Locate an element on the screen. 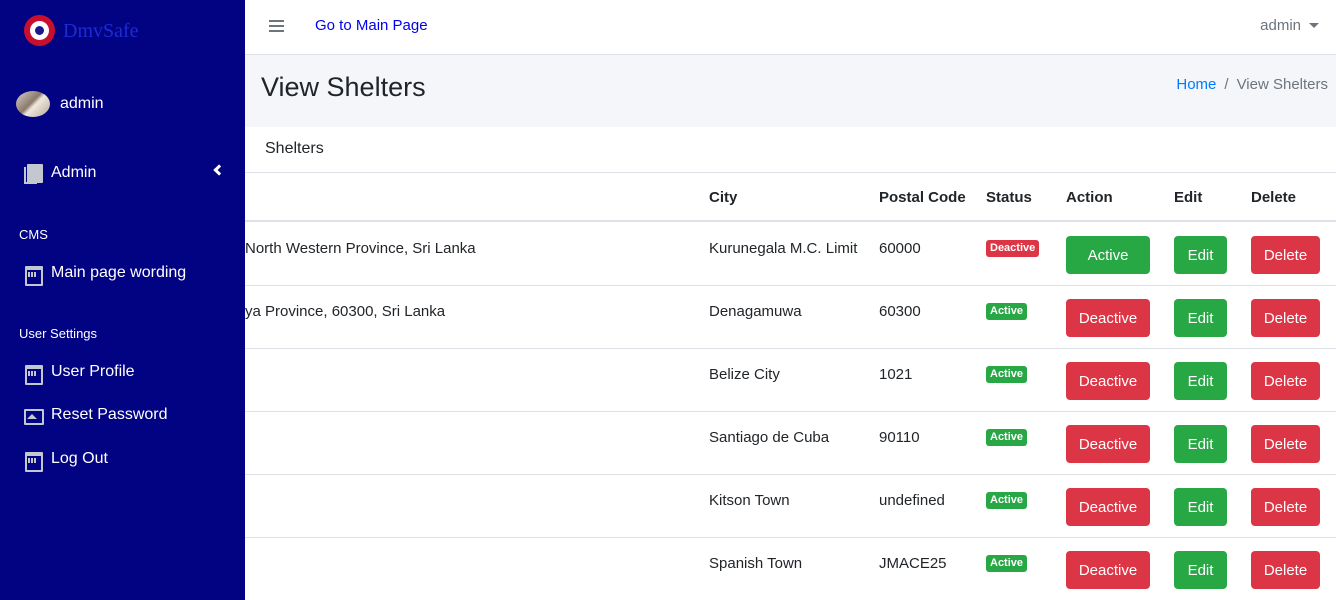  postal-code-cell: 60300 is located at coordinates (900, 311).